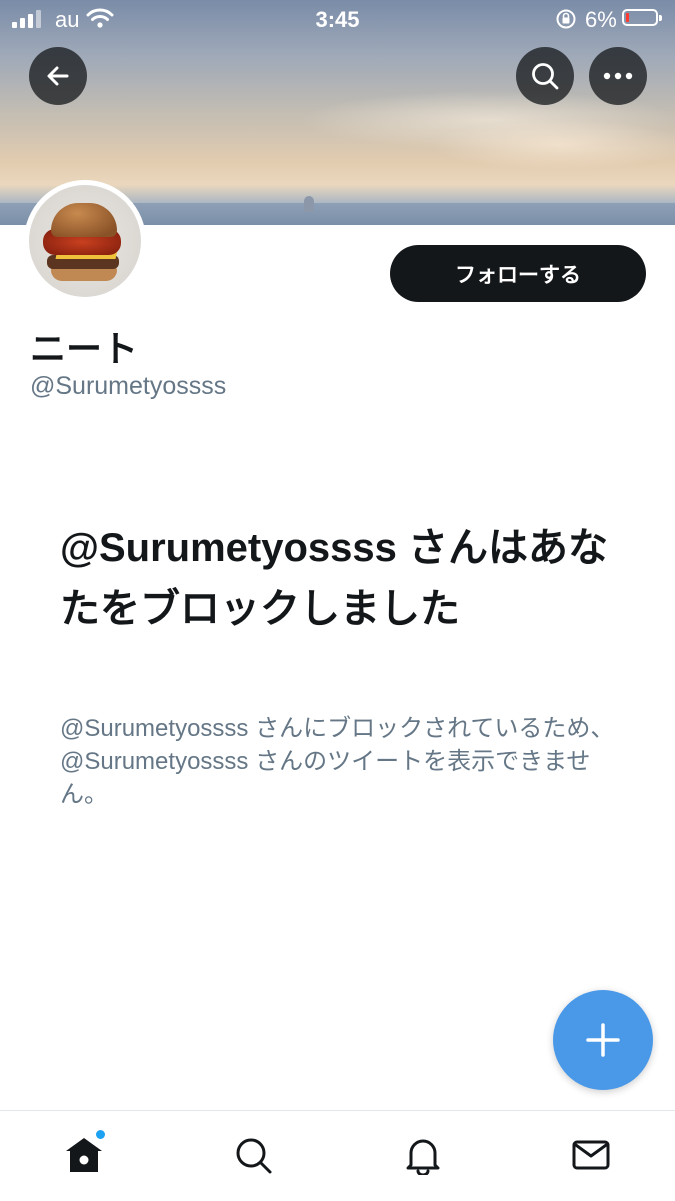  What do you see at coordinates (309, 204) in the screenshot?
I see `banner-tower` at bounding box center [309, 204].